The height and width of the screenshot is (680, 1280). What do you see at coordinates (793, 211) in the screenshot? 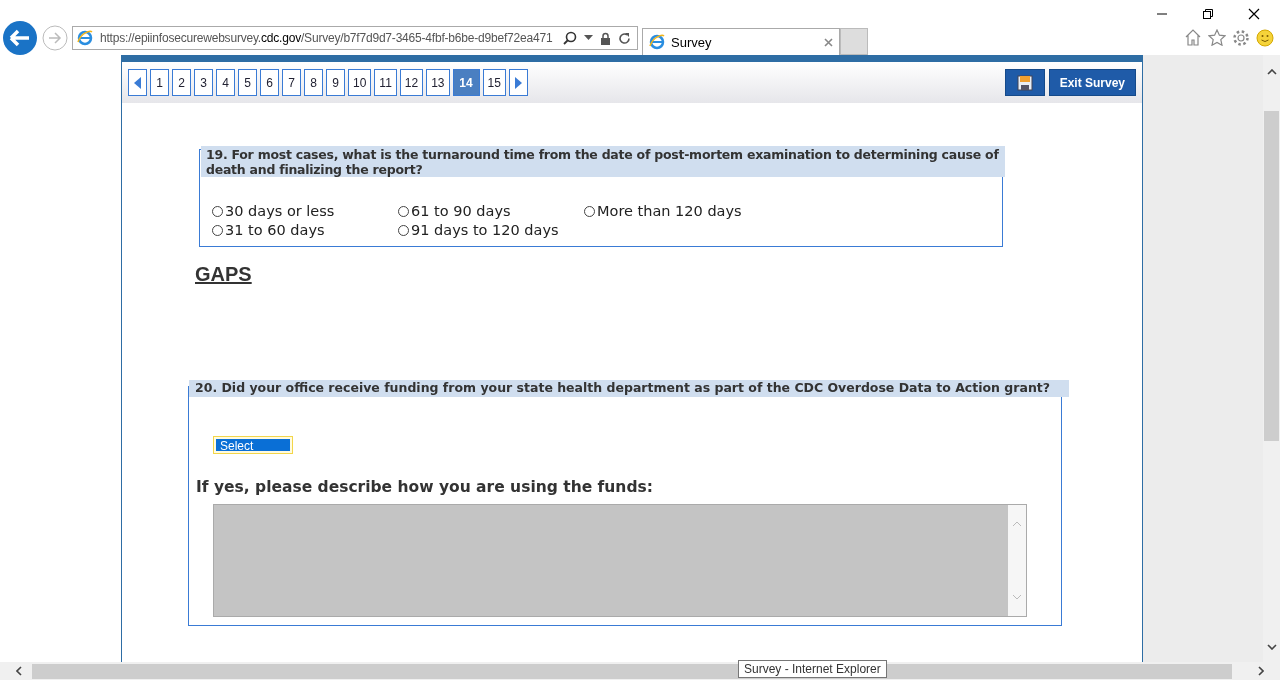
I see `radio-option: More than 120 days` at bounding box center [793, 211].